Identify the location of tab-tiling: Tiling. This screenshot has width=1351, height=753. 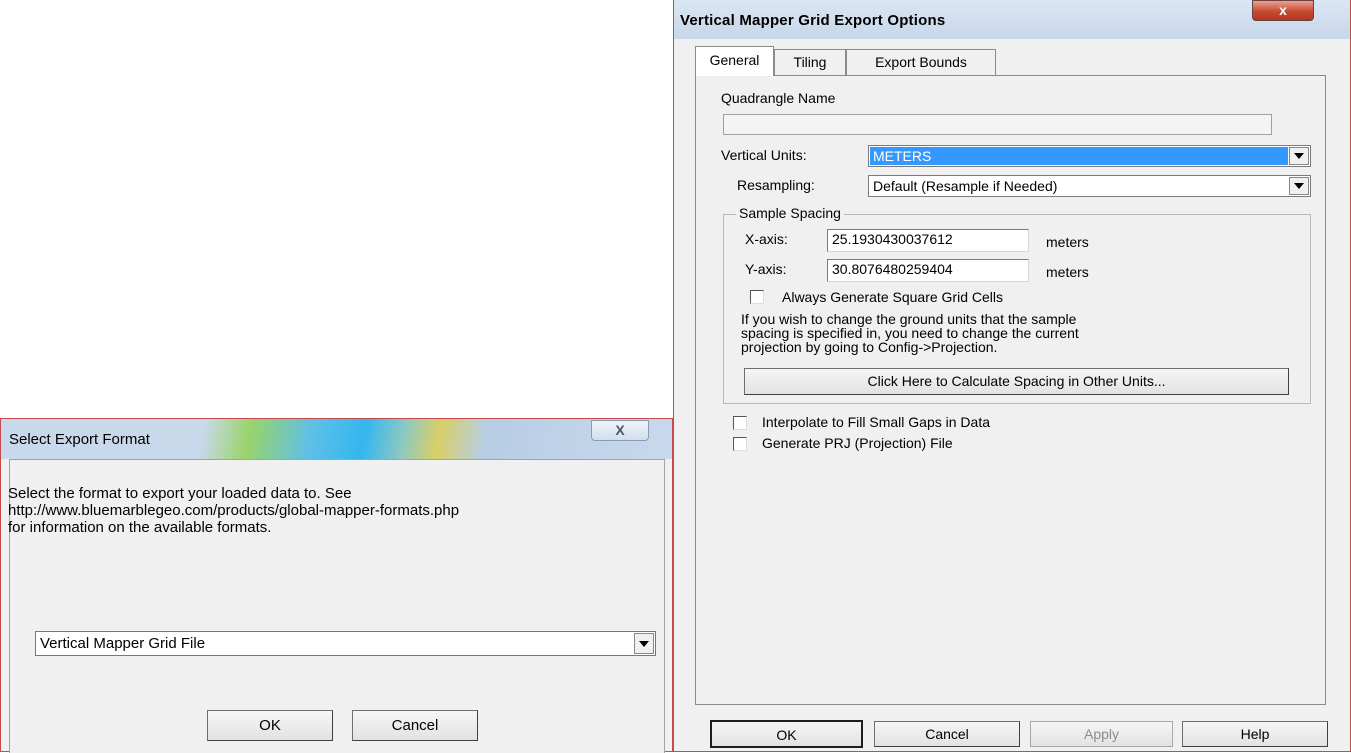
(810, 62).